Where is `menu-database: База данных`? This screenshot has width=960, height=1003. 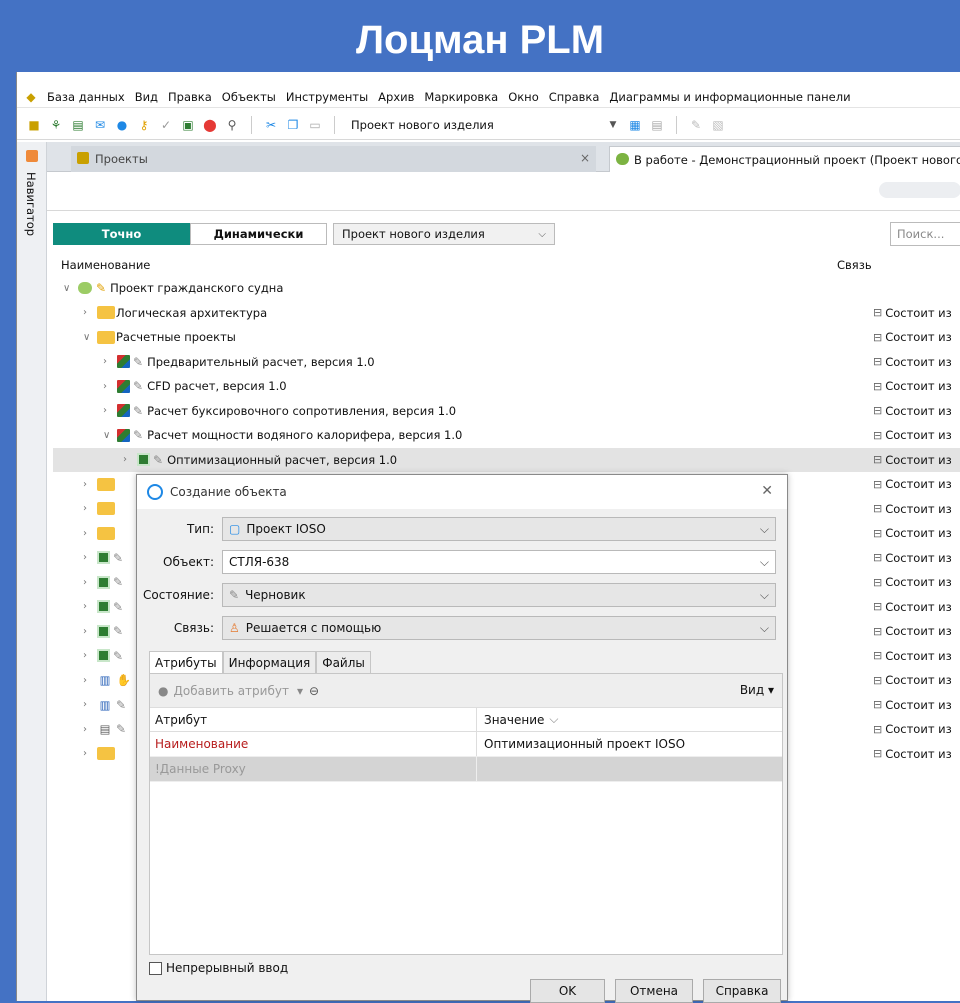
menu-database: База данных is located at coordinates (86, 97).